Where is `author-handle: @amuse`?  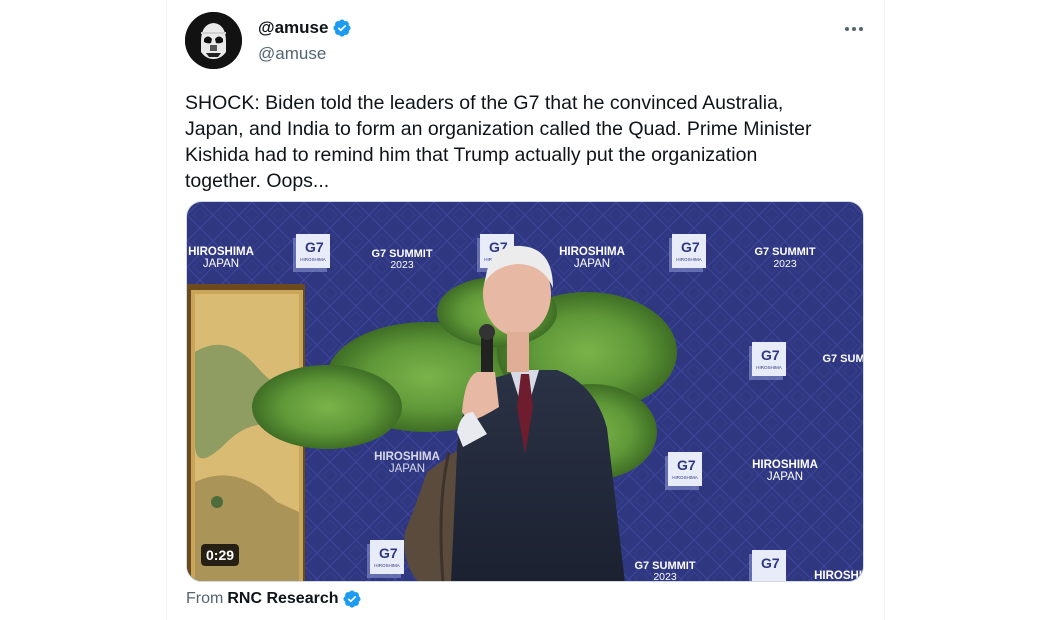
author-handle: @amuse is located at coordinates (305, 54).